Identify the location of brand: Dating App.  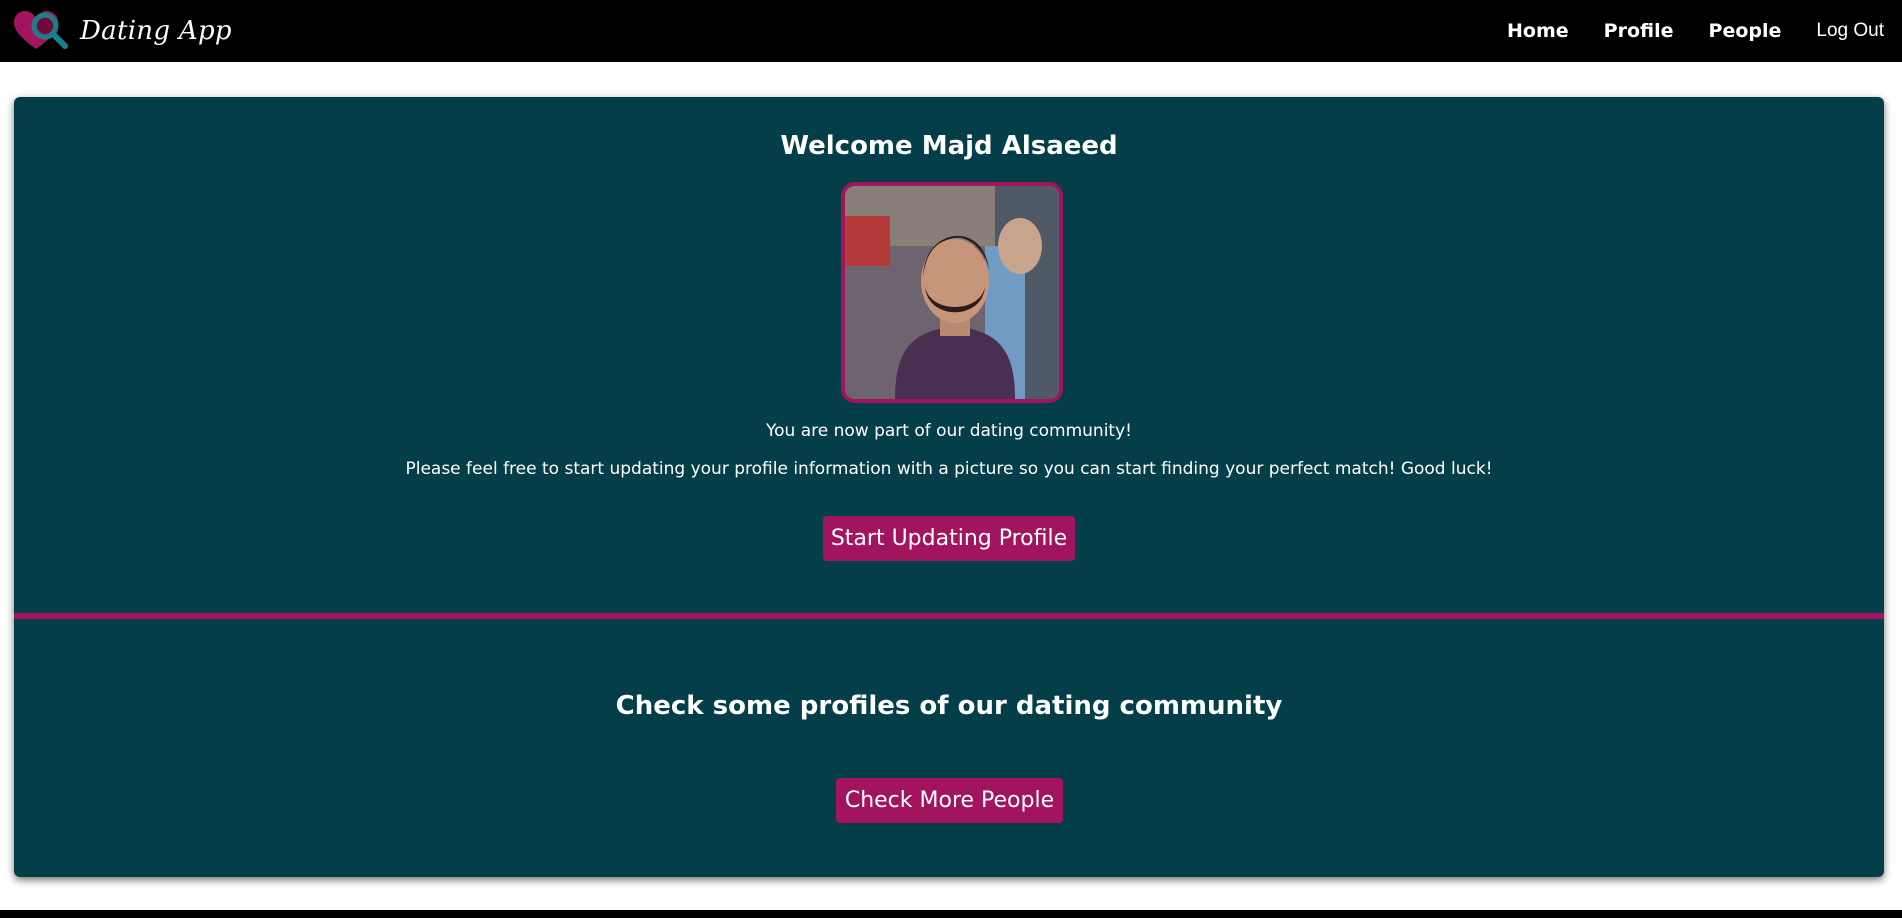
(122, 31).